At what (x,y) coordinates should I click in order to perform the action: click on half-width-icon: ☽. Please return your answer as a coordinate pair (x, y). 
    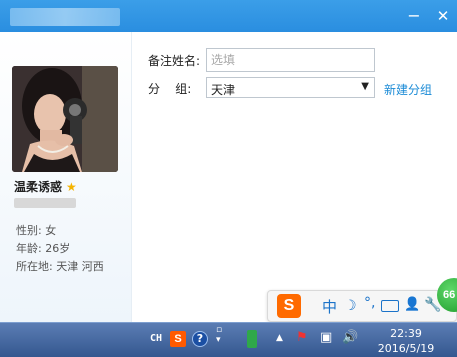
    Looking at the image, I should click on (350, 306).